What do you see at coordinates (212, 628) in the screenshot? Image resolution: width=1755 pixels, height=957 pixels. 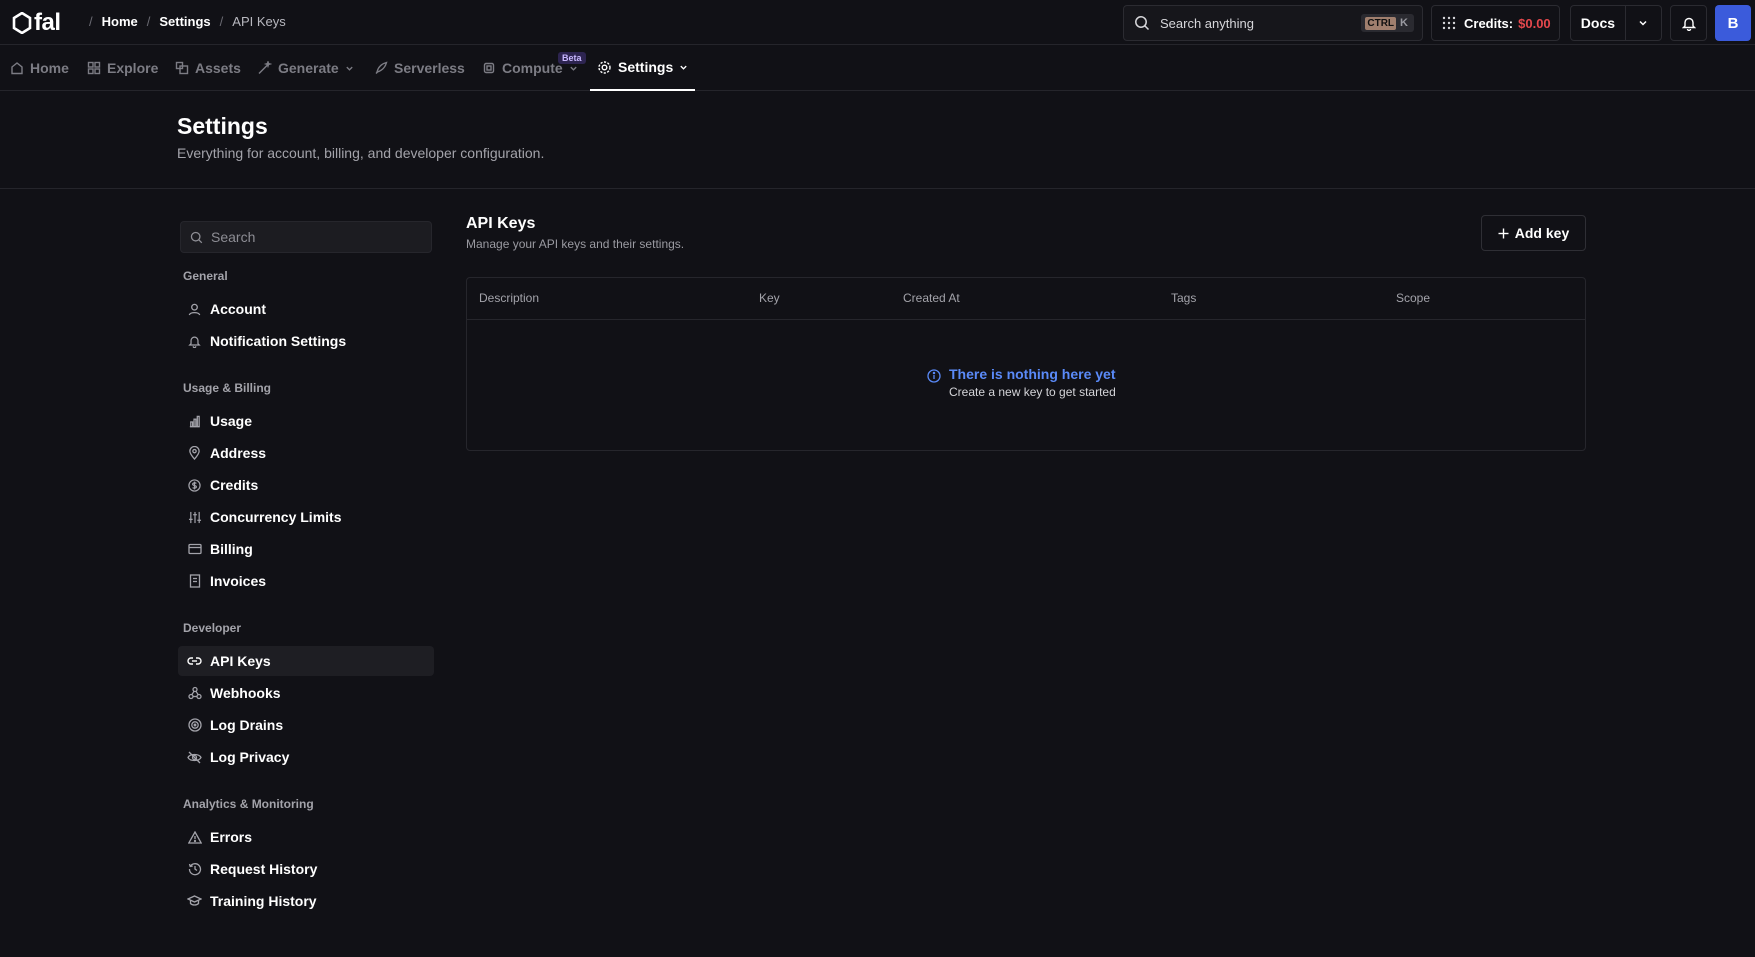 I see `sidebar-group-developer: Developer` at bounding box center [212, 628].